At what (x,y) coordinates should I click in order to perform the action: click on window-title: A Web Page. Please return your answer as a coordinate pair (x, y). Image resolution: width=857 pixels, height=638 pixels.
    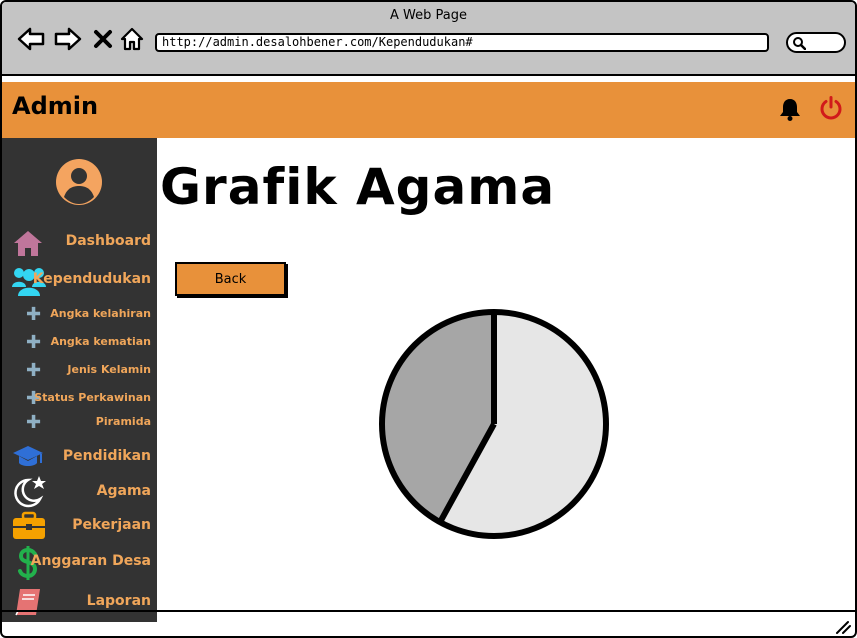
    Looking at the image, I should click on (428, 15).